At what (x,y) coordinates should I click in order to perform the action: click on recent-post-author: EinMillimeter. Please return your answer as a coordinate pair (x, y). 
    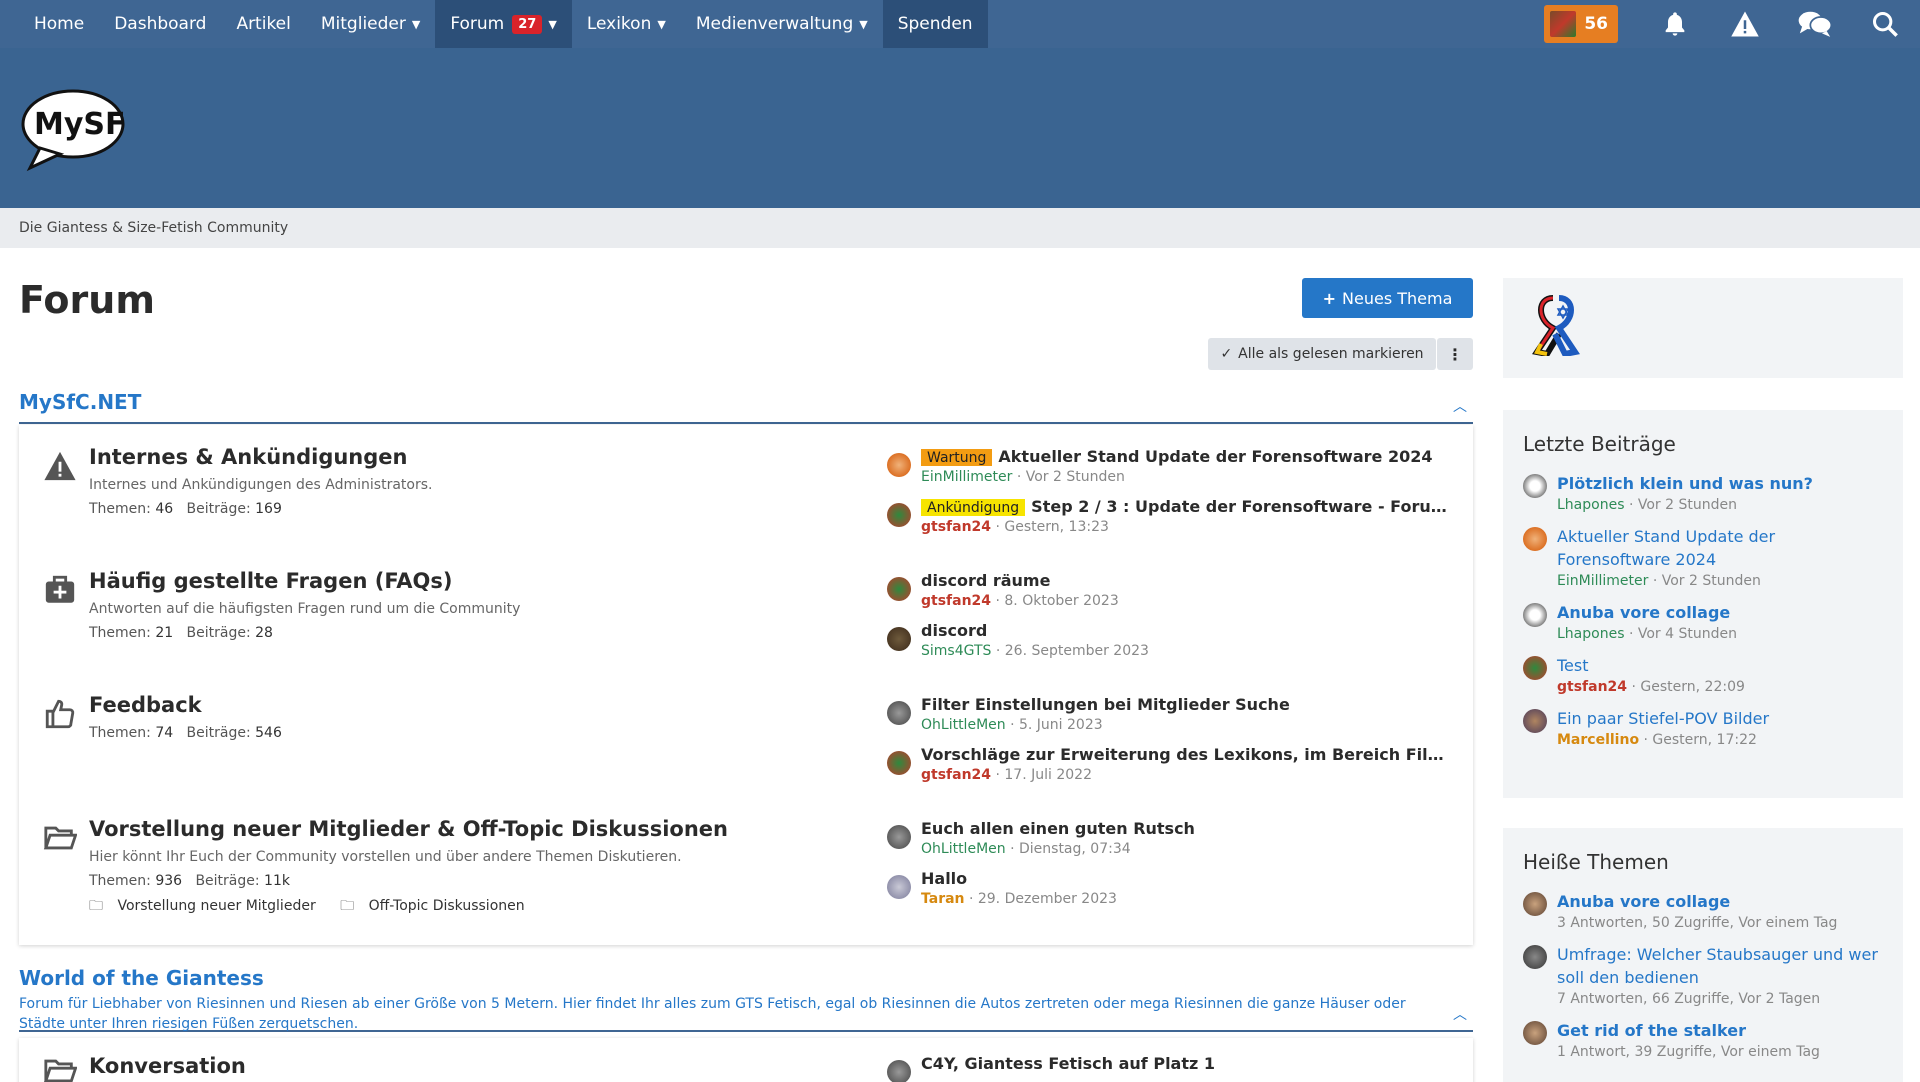
    Looking at the image, I should click on (1602, 581).